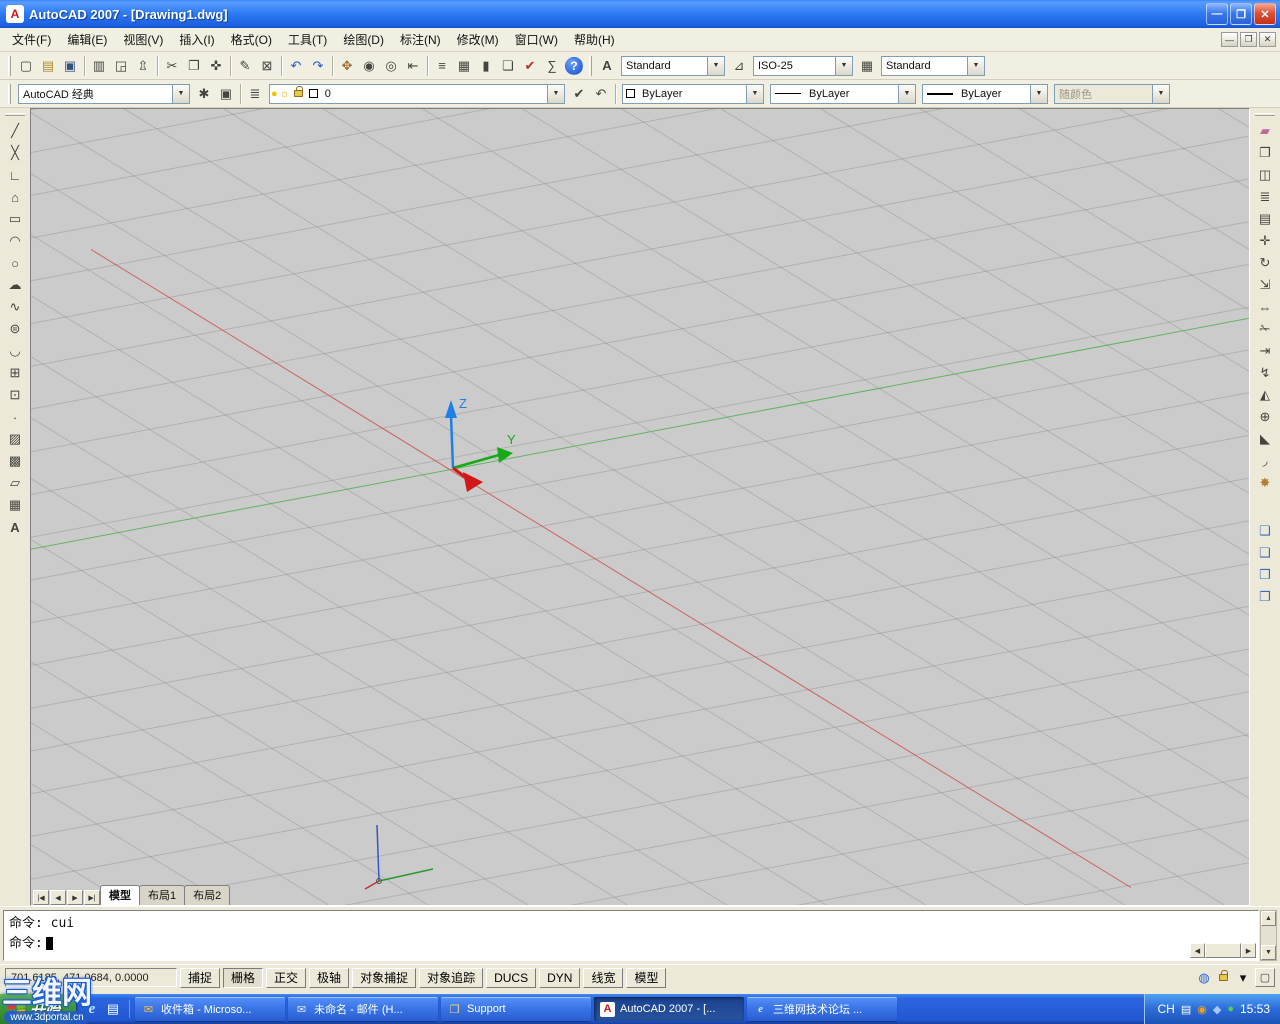  Describe the element at coordinates (15, 483) in the screenshot. I see `region-icon: ▱` at that location.